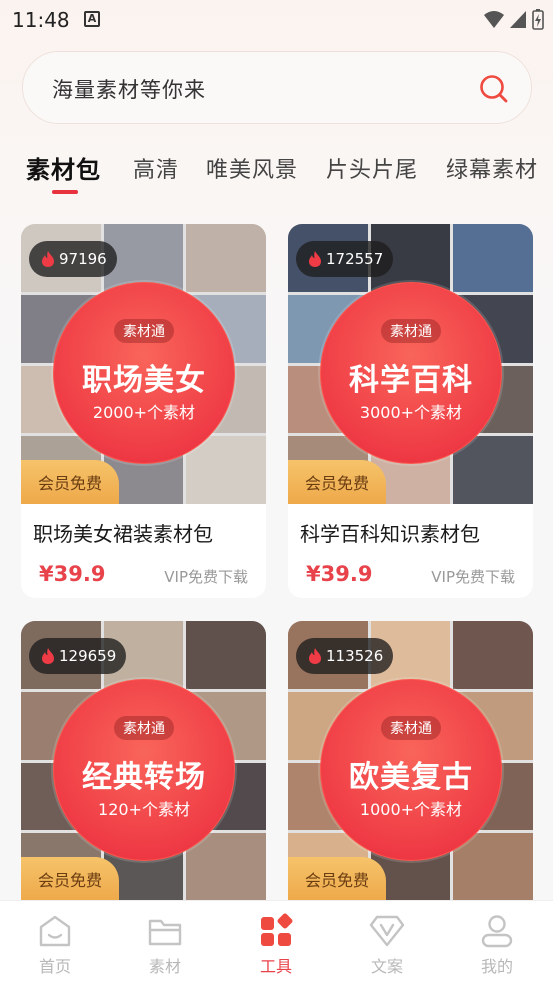 The width and height of the screenshot is (553, 984). I want to click on card-cover: 97196 素材通 职场美女 2000+个素材 会员免费, so click(143, 364).